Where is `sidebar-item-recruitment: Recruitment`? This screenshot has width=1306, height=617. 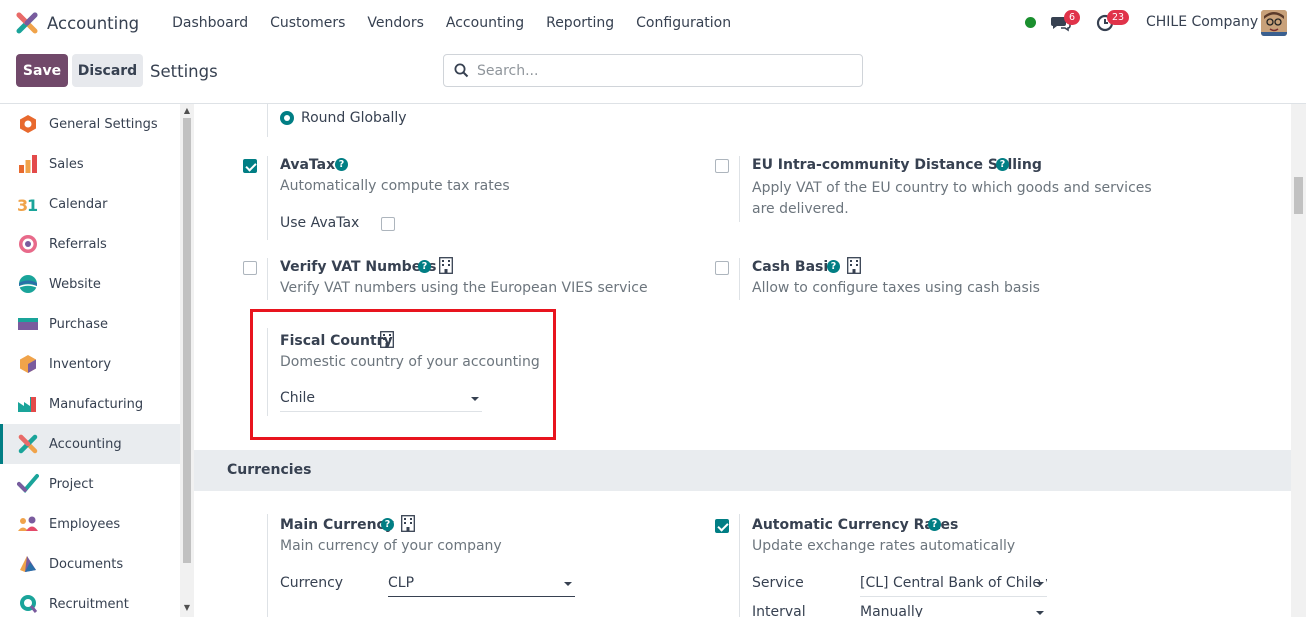
sidebar-item-recruitment: Recruitment is located at coordinates (90, 600).